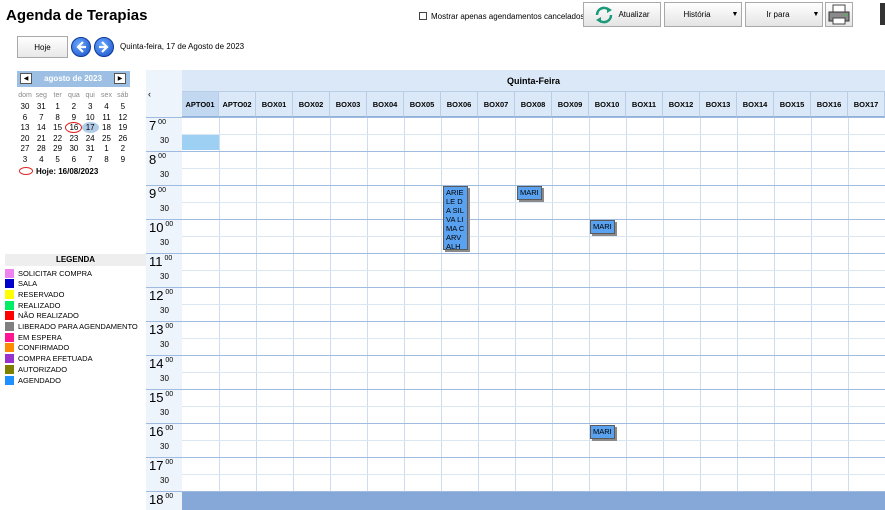 The width and height of the screenshot is (885, 510). What do you see at coordinates (74, 127) in the screenshot?
I see `calendar-day: 16` at bounding box center [74, 127].